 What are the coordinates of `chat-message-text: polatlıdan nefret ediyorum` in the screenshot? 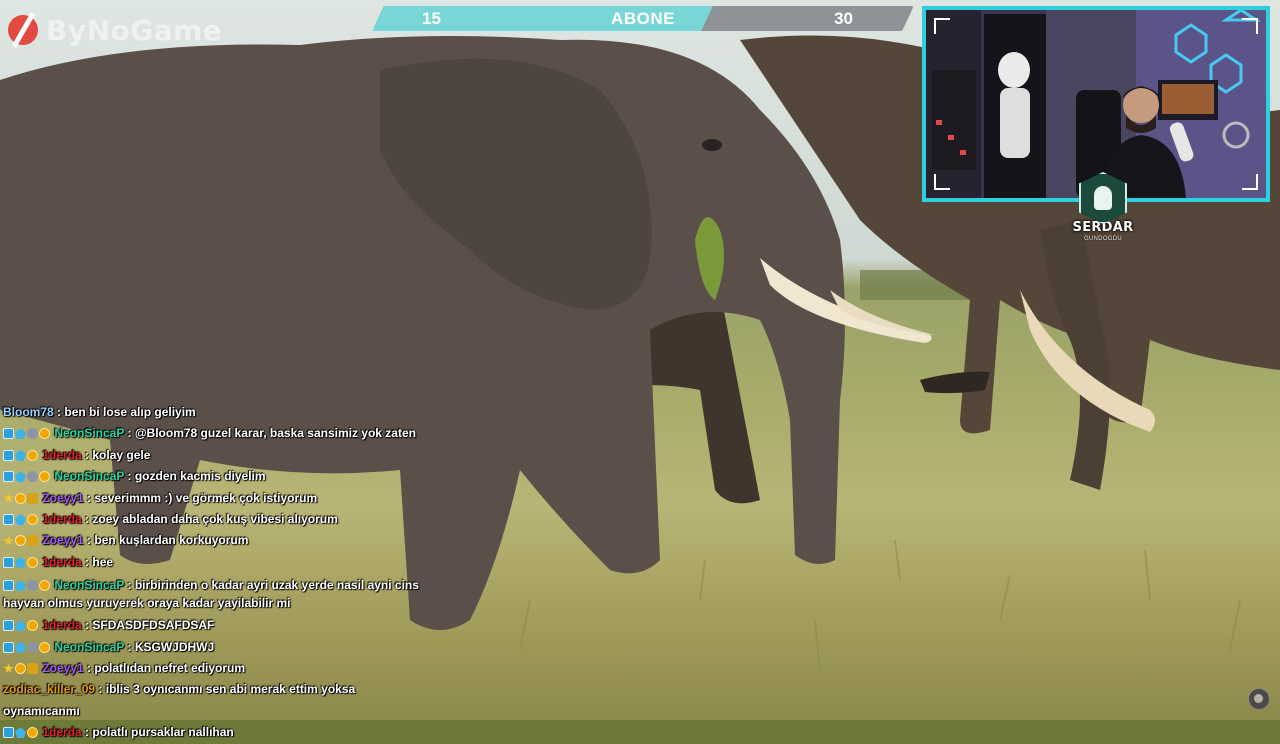 It's located at (170, 668).